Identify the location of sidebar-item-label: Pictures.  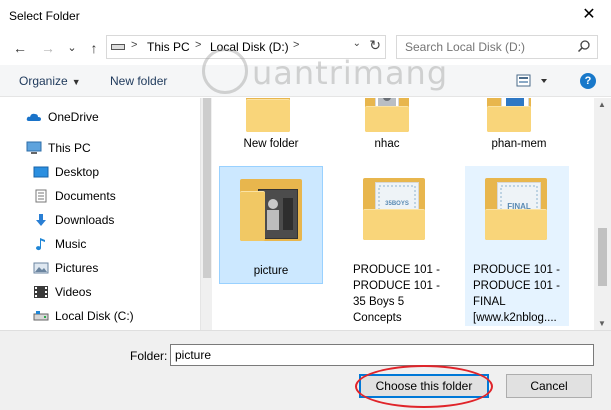
(77, 268).